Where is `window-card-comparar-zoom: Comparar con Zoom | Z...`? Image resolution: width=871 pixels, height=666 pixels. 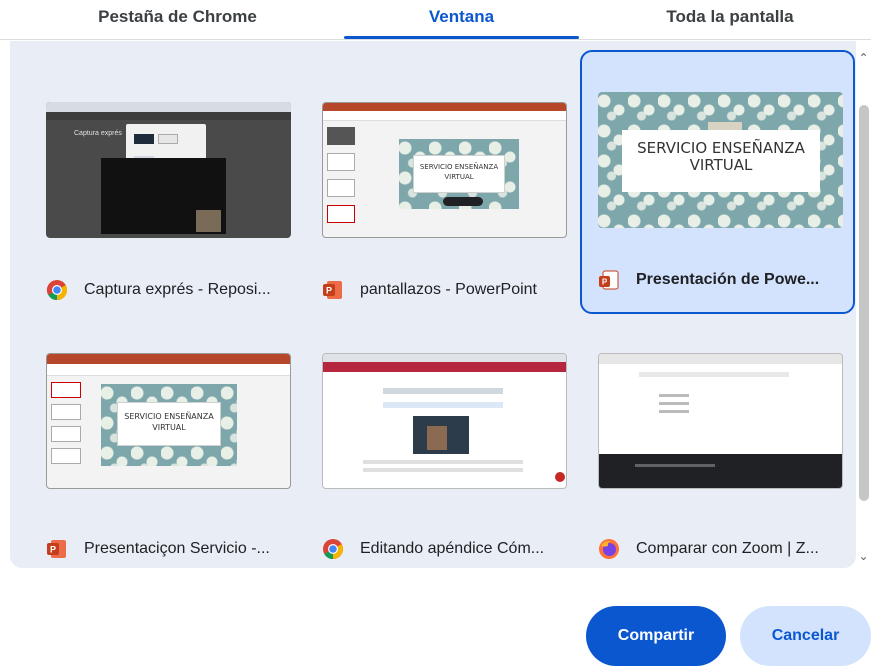
window-card-comparar-zoom: Comparar con Zoom | Z... is located at coordinates (702, 438).